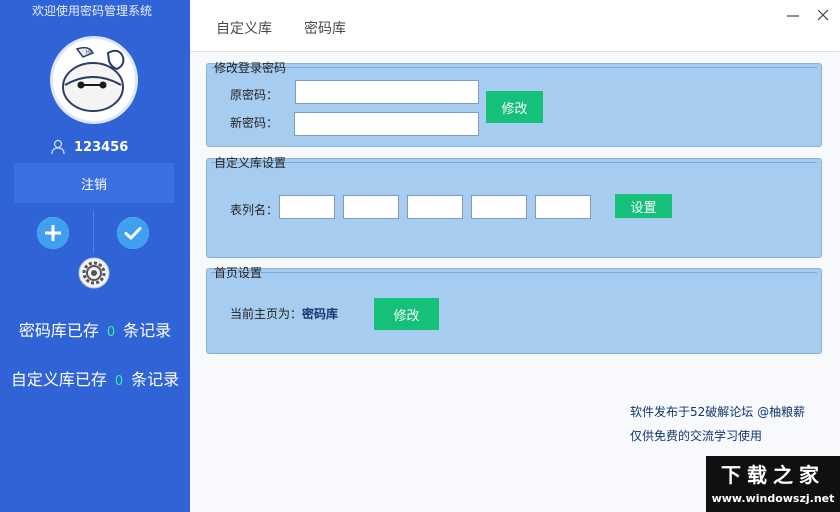 The height and width of the screenshot is (512, 840). Describe the element at coordinates (696, 436) in the screenshot. I see `usage-note: 仅供免费的交流学习使用` at that location.